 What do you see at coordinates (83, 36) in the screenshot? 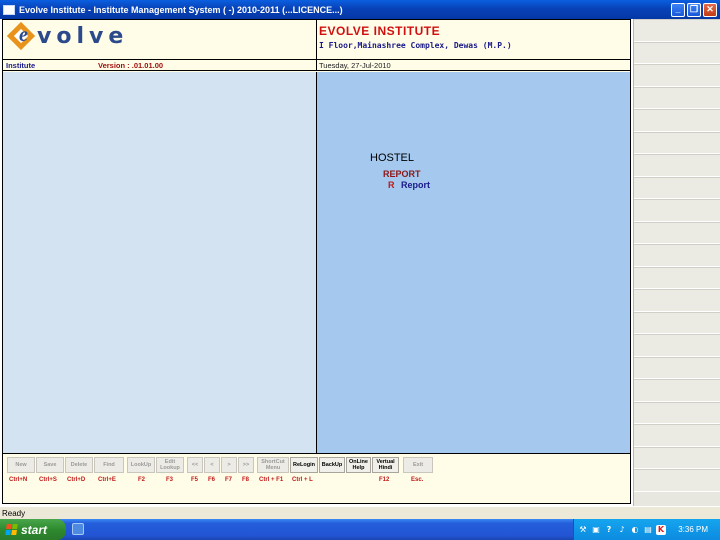
I see `logo-text: volve` at bounding box center [83, 36].